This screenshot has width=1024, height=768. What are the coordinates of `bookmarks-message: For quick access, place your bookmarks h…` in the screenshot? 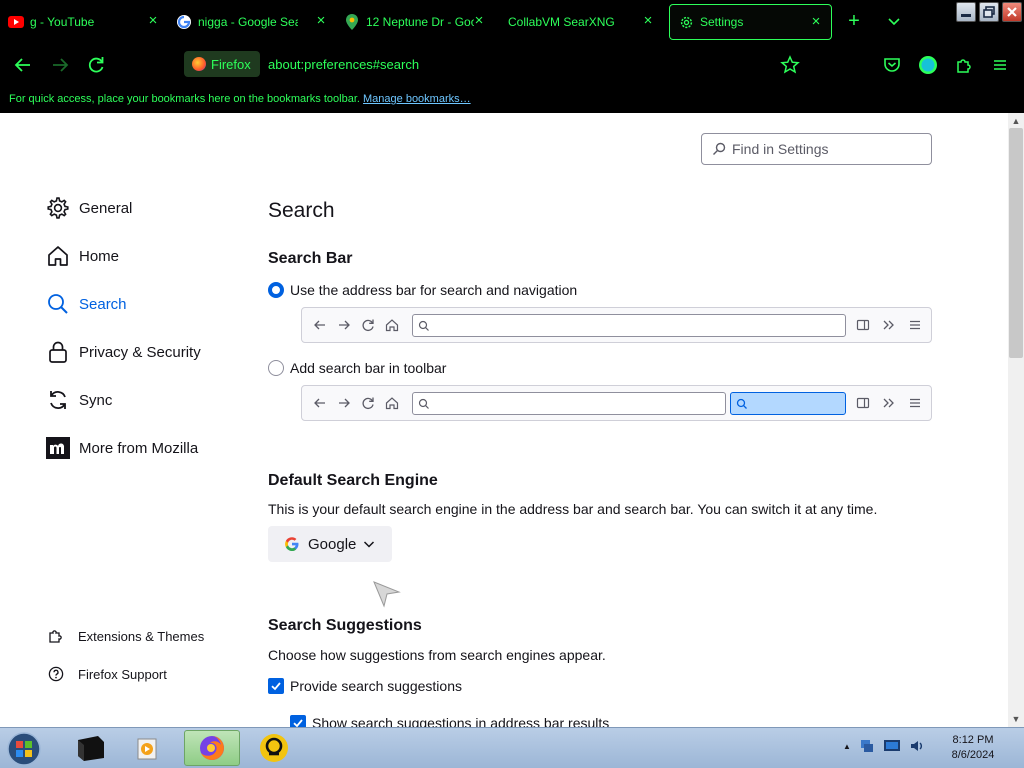 It's located at (184, 99).